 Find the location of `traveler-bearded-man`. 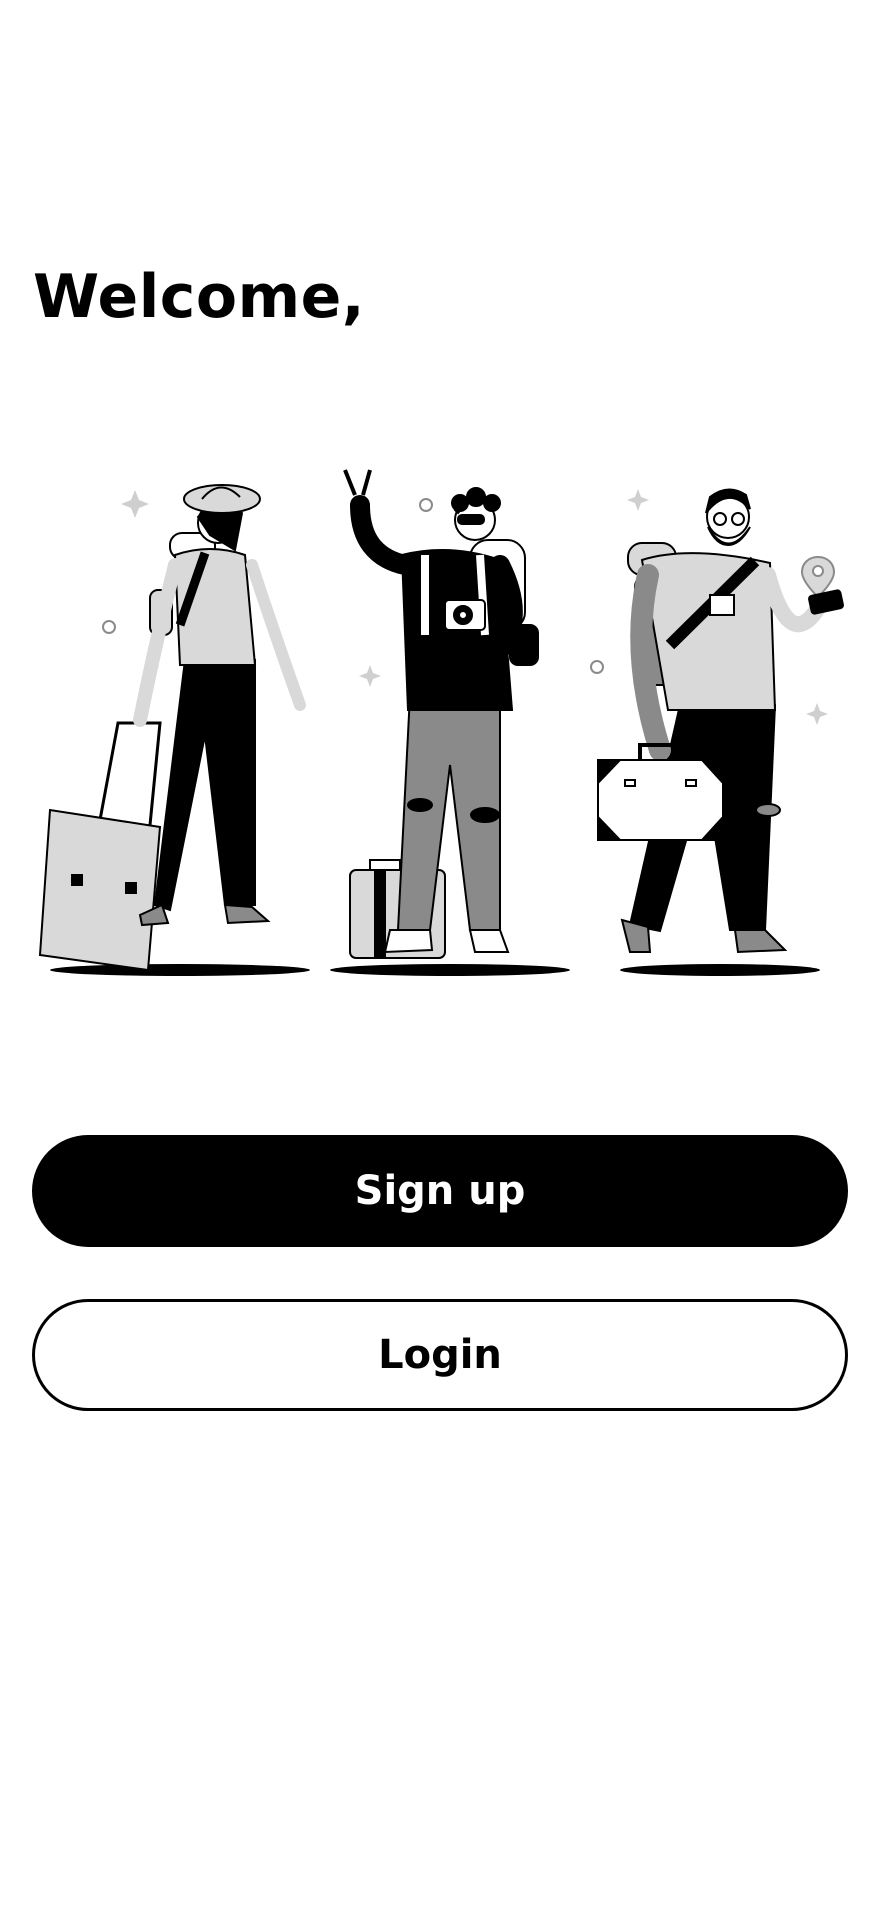

traveler-bearded-man is located at coordinates (720, 721).